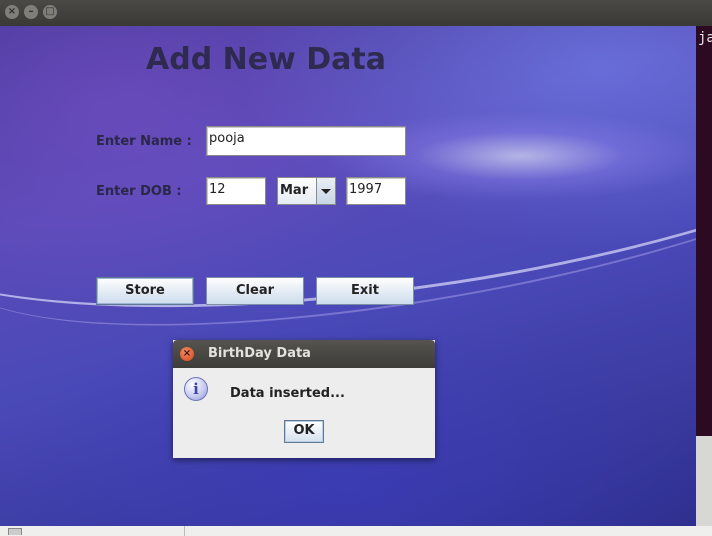  Describe the element at coordinates (196, 389) in the screenshot. I see `info-icon: i` at that location.